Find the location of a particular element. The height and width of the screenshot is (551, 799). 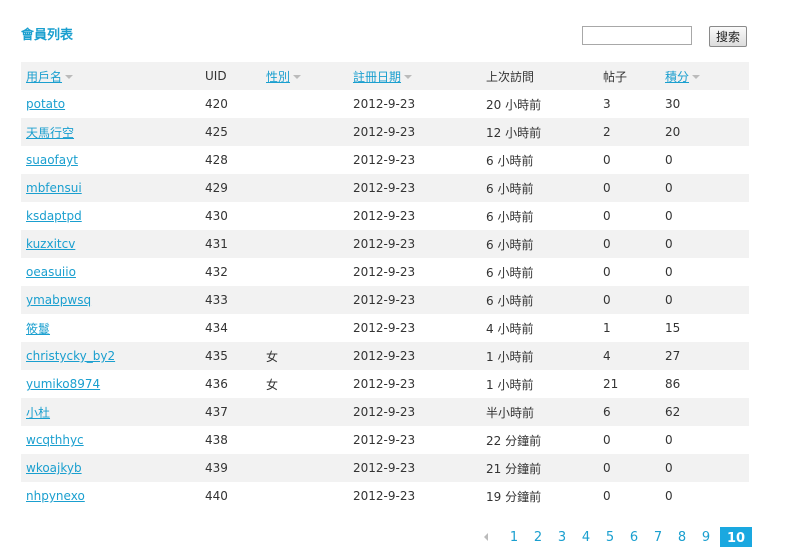

uid-value: 434 is located at coordinates (216, 328).